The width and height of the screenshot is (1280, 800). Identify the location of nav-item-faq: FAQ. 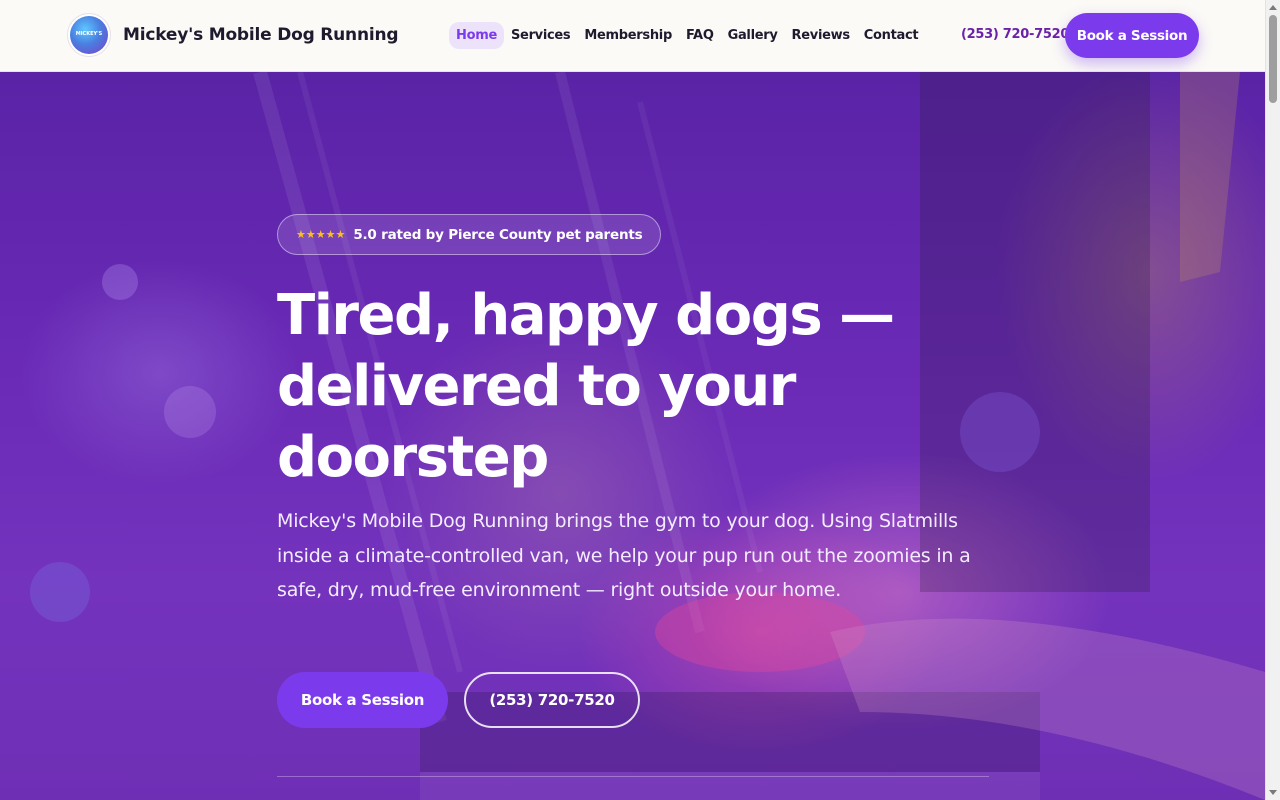
(700, 35).